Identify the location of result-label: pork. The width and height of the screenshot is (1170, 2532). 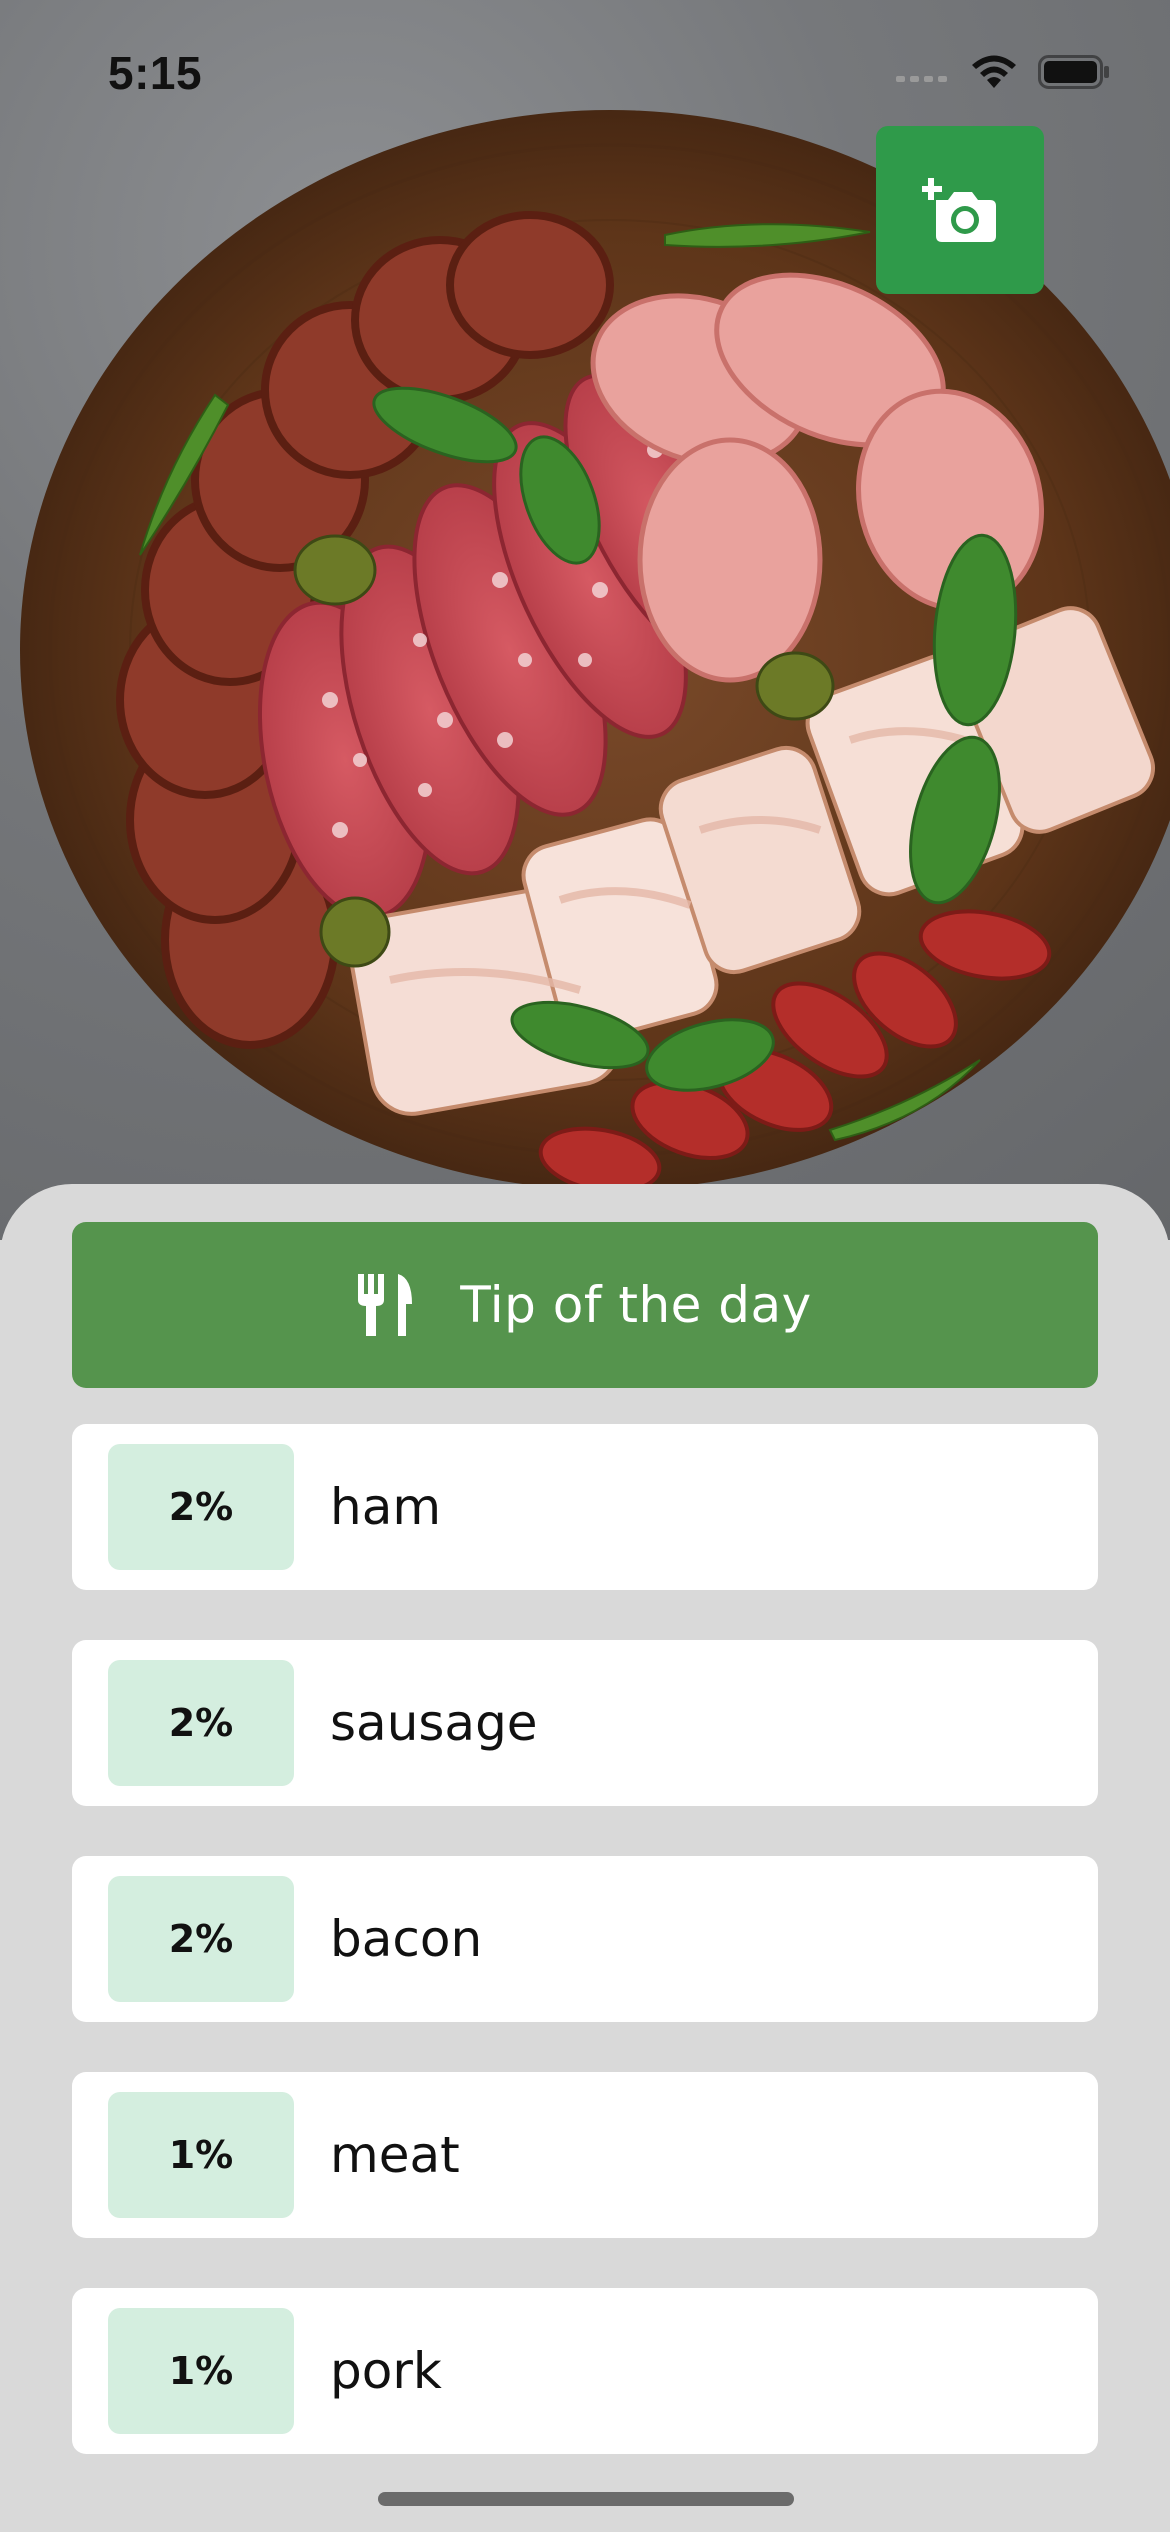
(386, 2371).